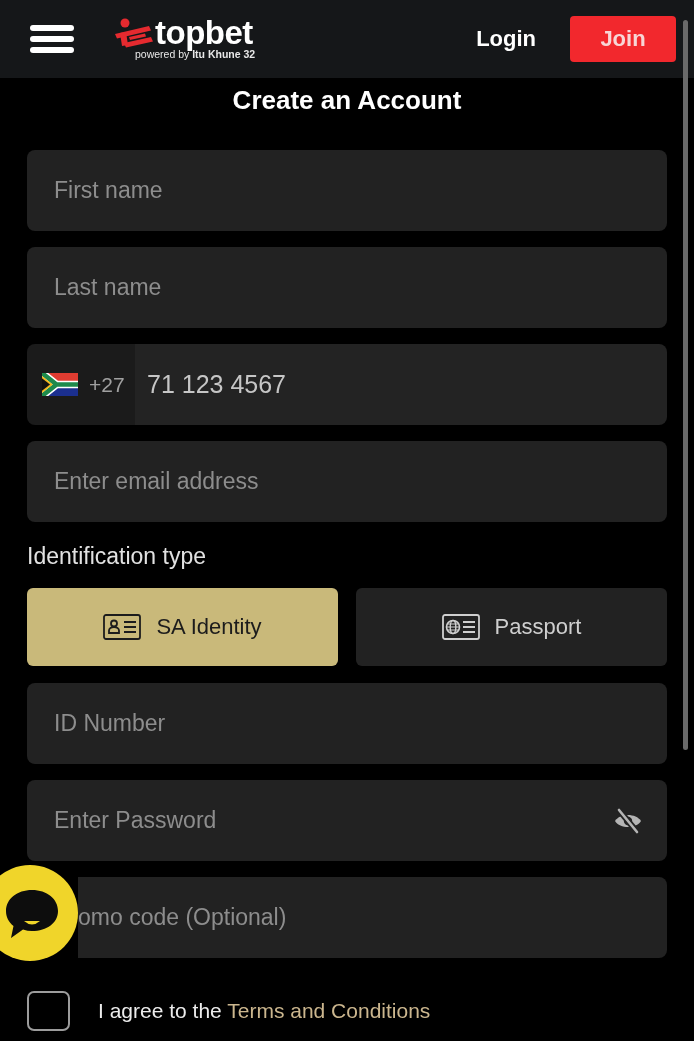  I want to click on text-field: Enter email address, so click(347, 481).